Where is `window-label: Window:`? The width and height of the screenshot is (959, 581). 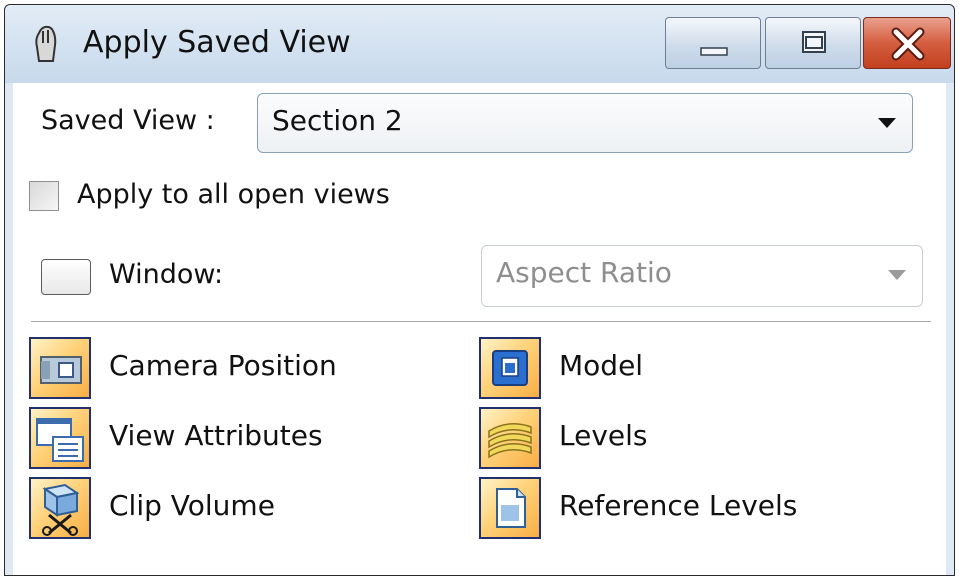
window-label: Window: is located at coordinates (166, 274).